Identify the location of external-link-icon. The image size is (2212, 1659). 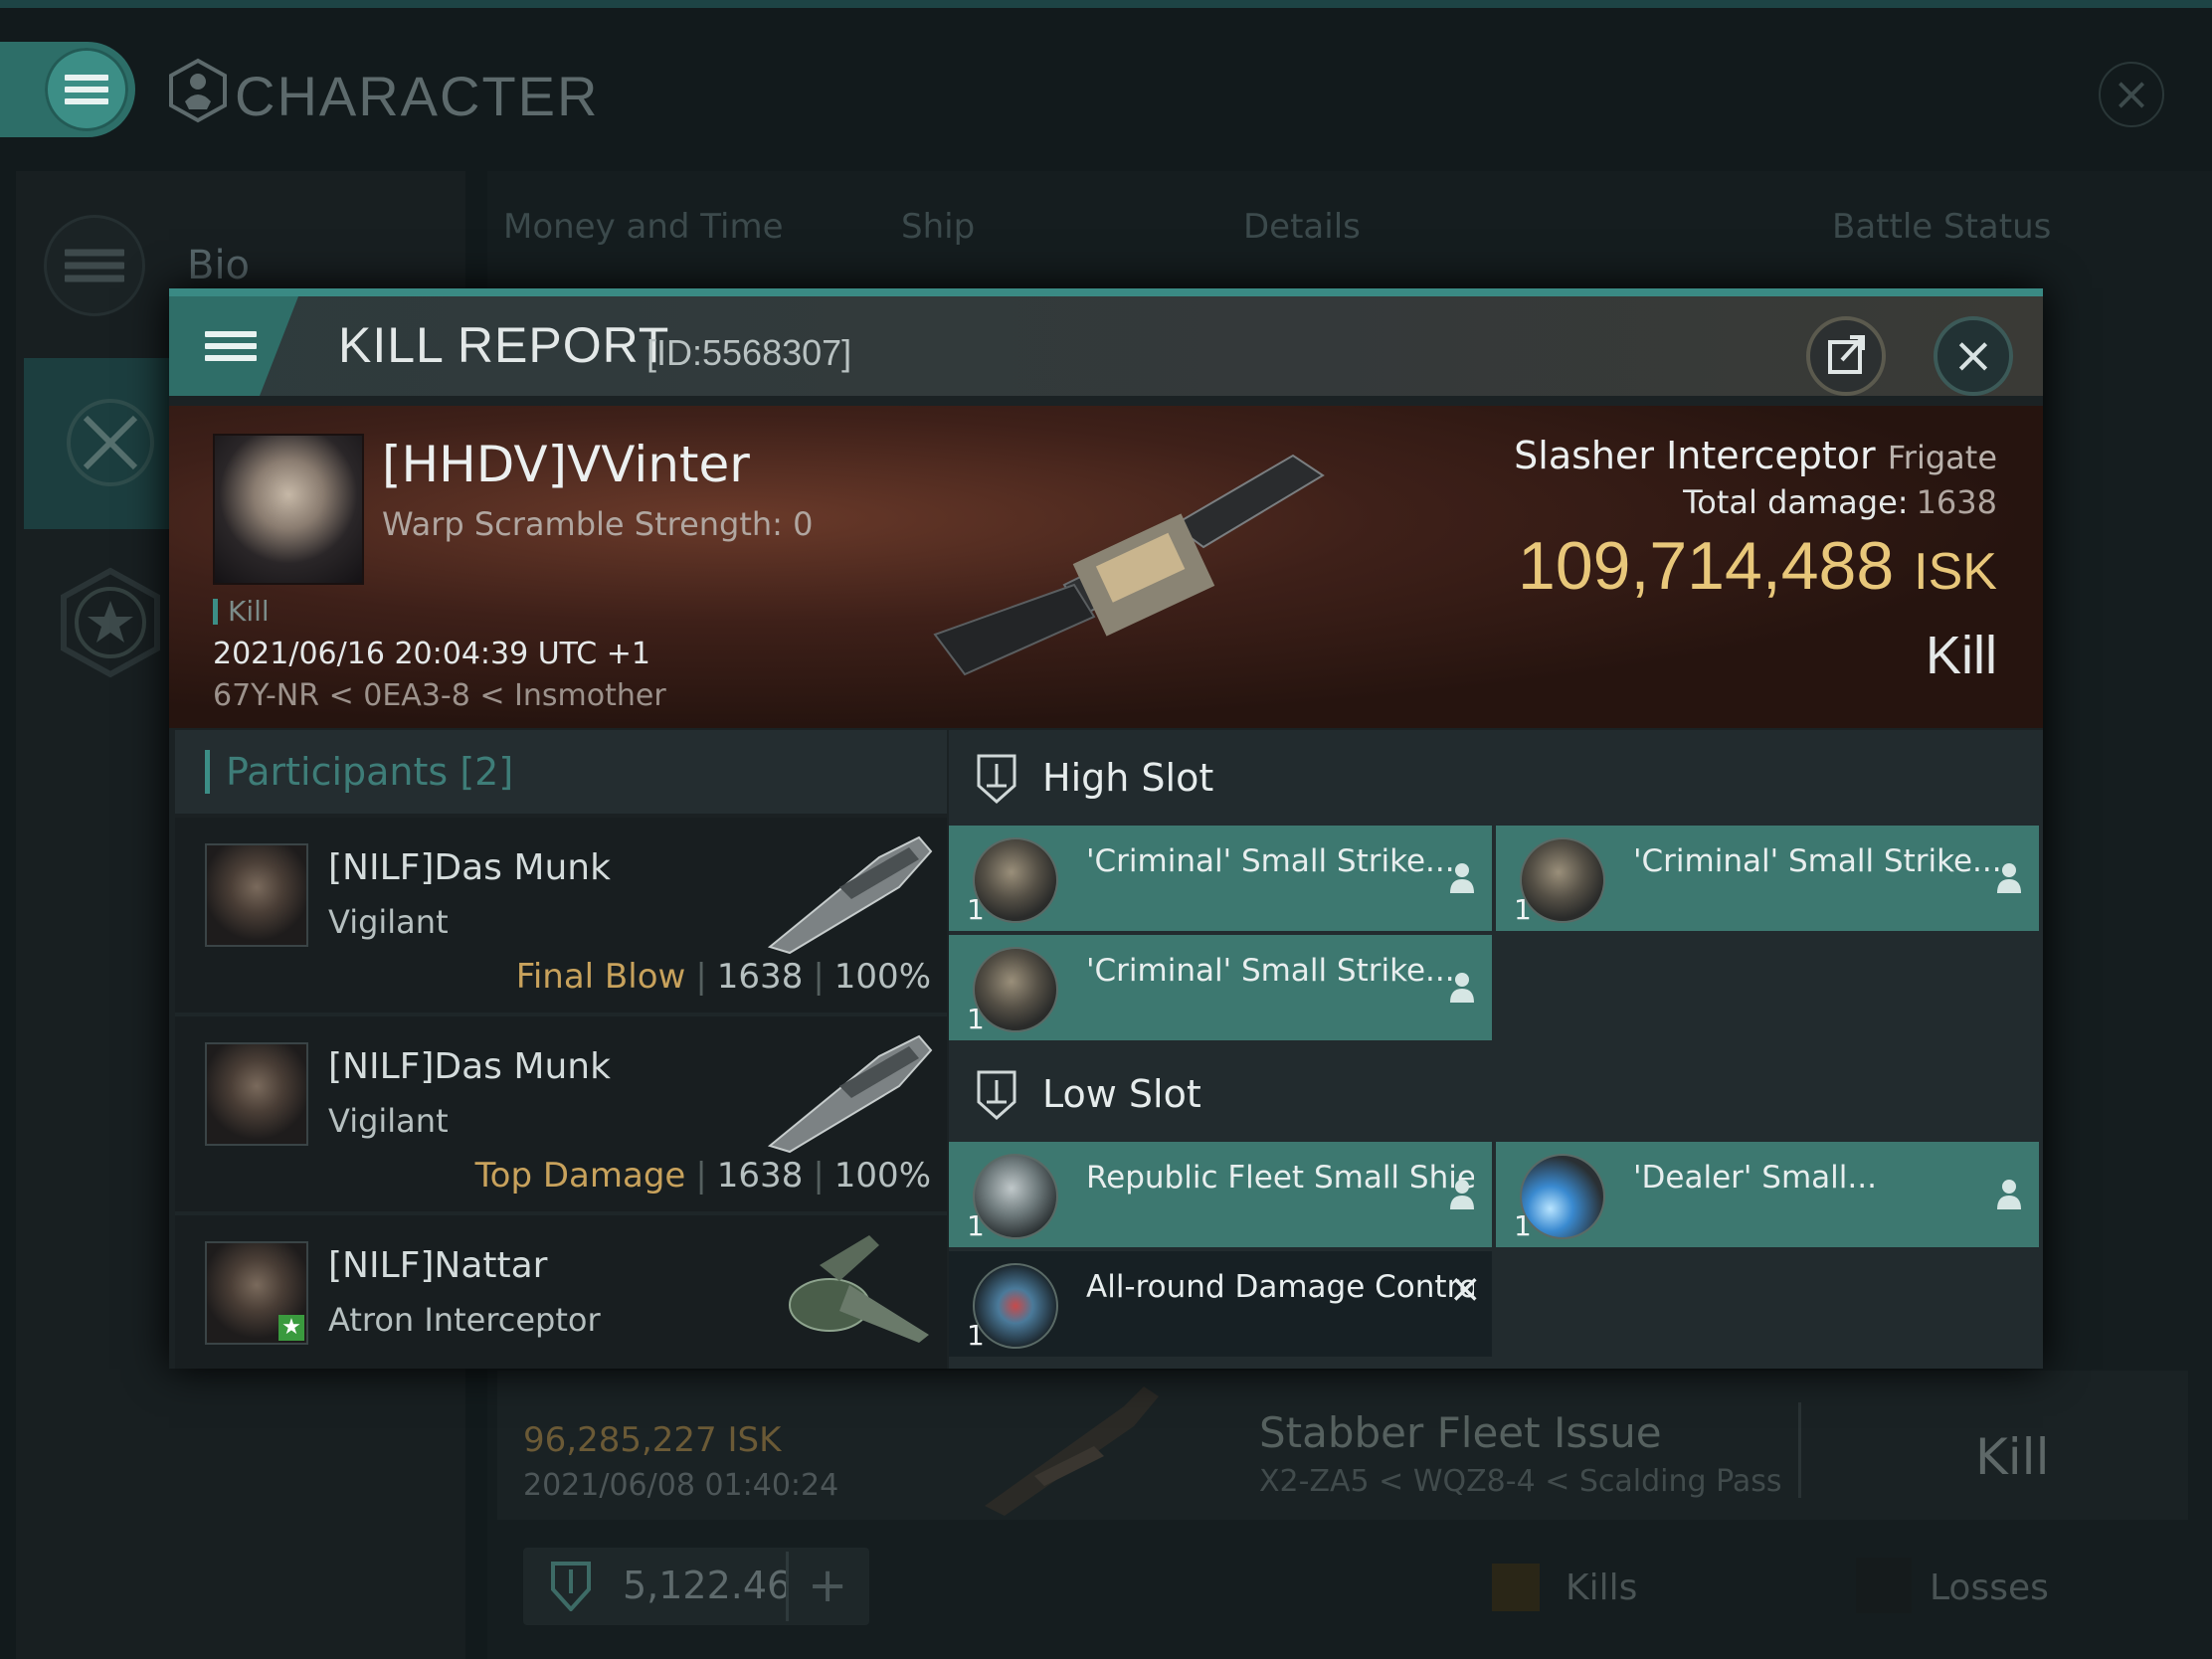
(1846, 354).